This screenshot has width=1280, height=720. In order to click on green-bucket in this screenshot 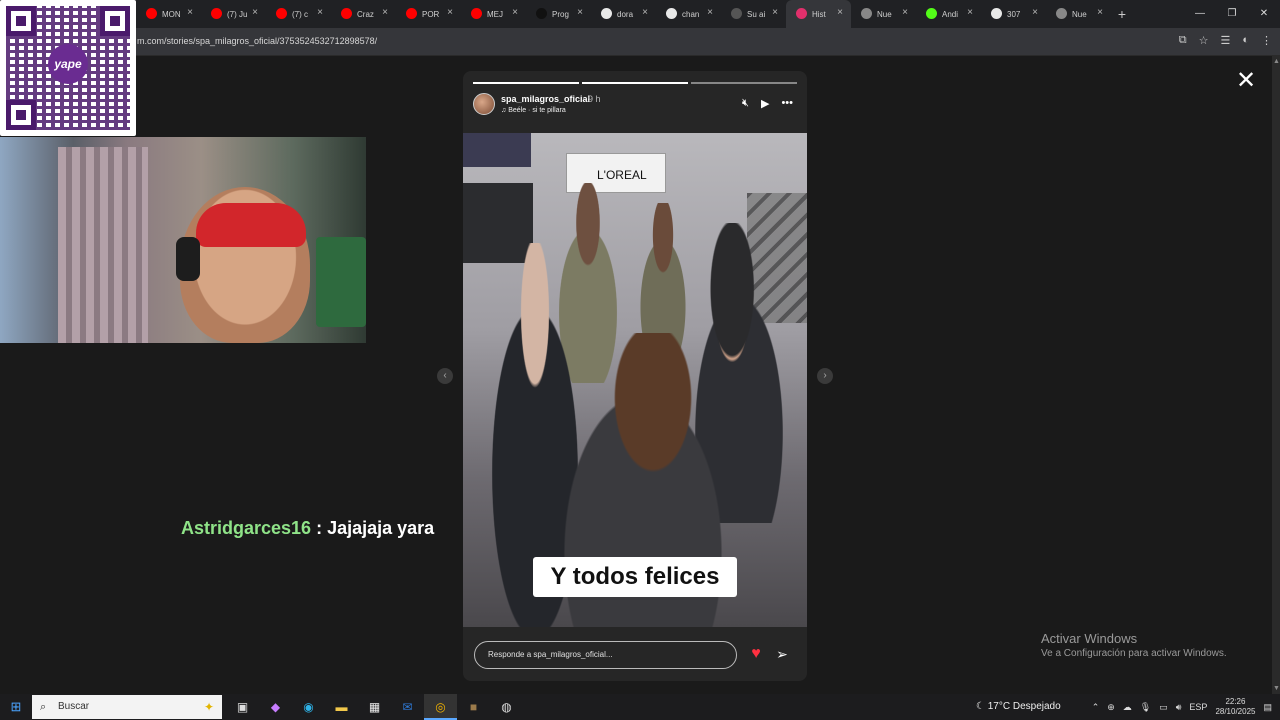, I will do `click(341, 282)`.